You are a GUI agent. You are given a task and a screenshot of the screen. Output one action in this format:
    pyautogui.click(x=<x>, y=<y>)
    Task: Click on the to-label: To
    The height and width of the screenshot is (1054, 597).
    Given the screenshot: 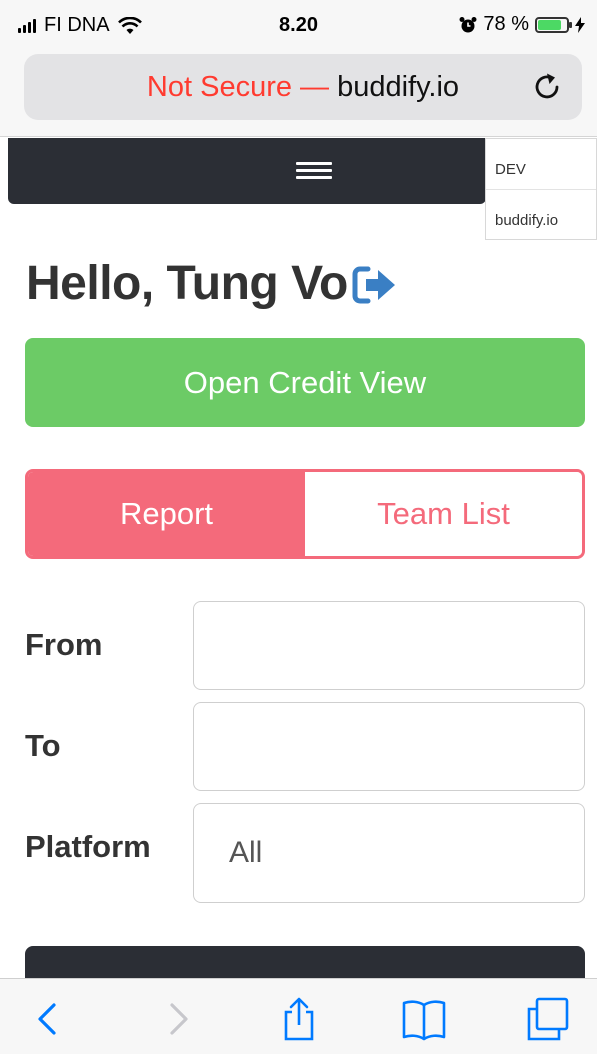 What is the action you would take?
    pyautogui.click(x=43, y=745)
    